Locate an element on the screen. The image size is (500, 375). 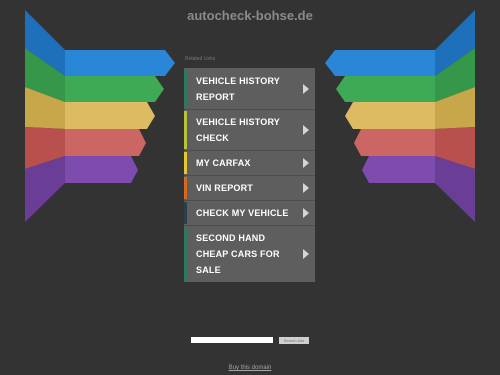
search-input is located at coordinates (232, 340).